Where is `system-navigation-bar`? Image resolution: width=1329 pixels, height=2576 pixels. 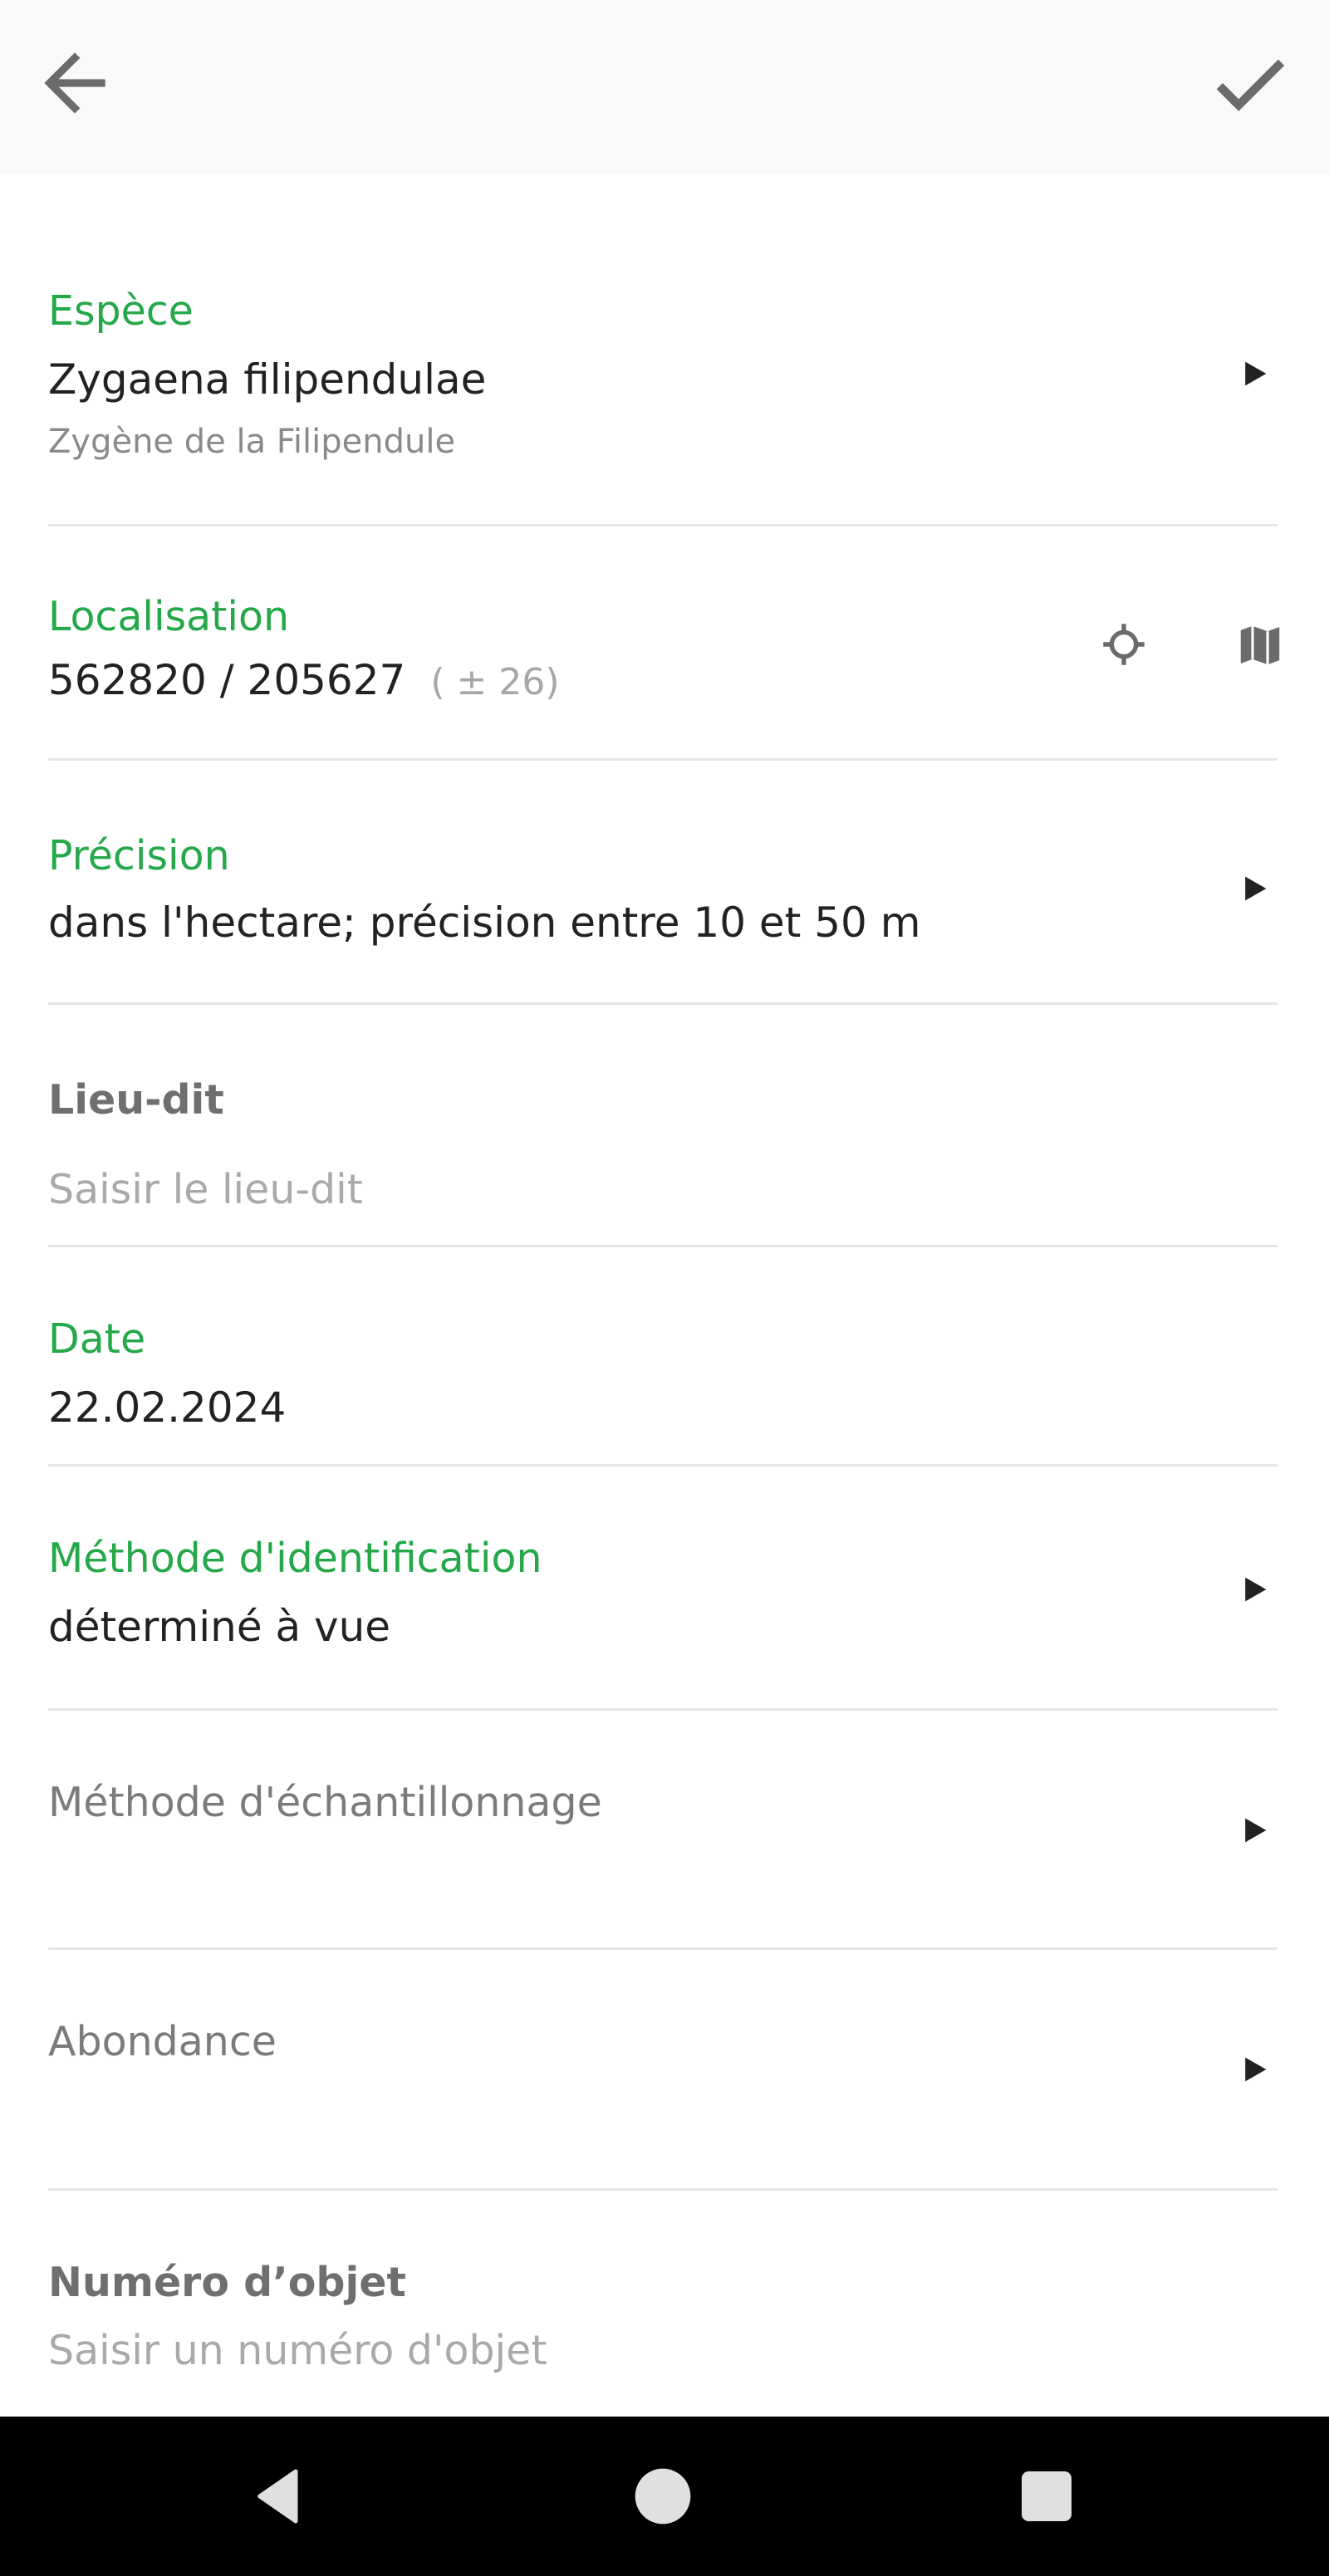
system-navigation-bar is located at coordinates (664, 2497).